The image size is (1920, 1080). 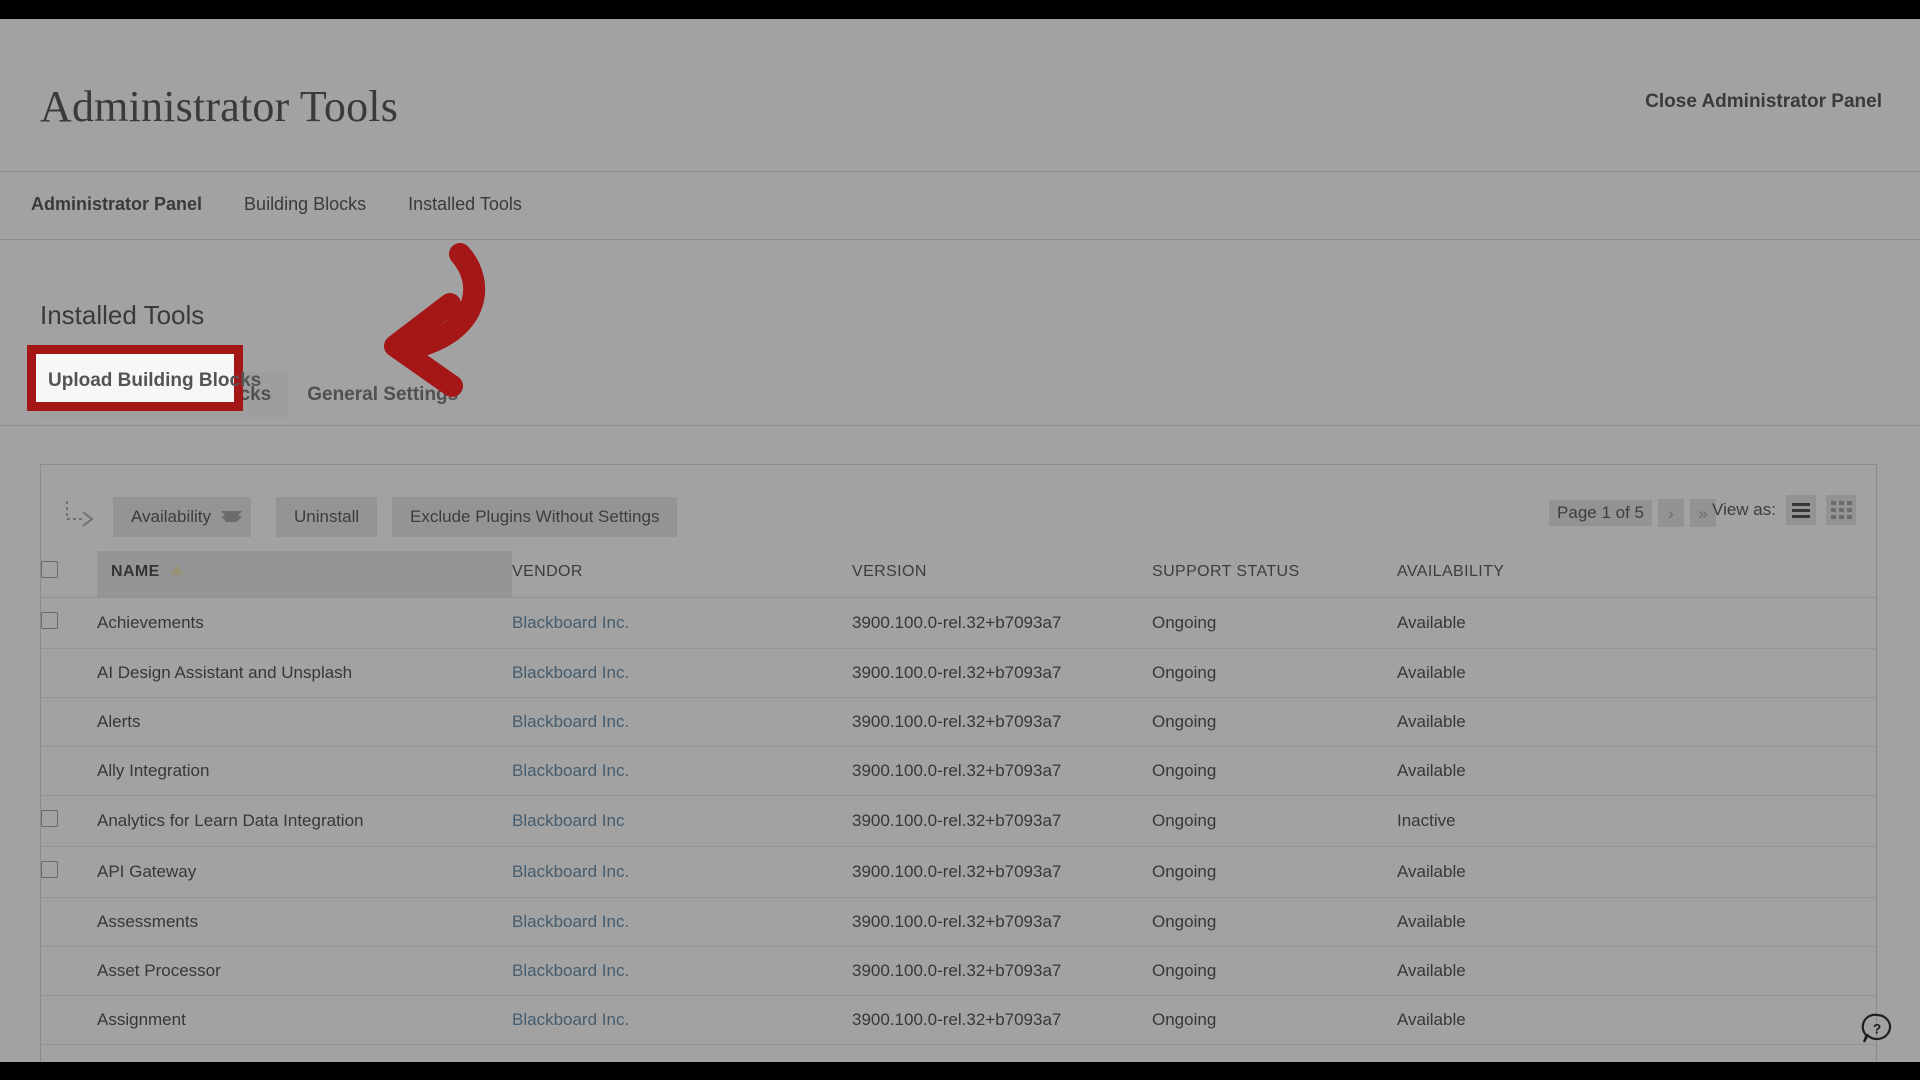 What do you see at coordinates (682, 821) in the screenshot?
I see `cell-vendor: Blackboard Inc` at bounding box center [682, 821].